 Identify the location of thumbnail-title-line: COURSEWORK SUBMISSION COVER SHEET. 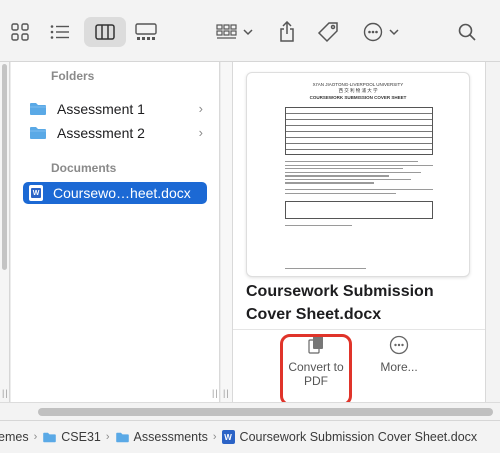
(358, 97).